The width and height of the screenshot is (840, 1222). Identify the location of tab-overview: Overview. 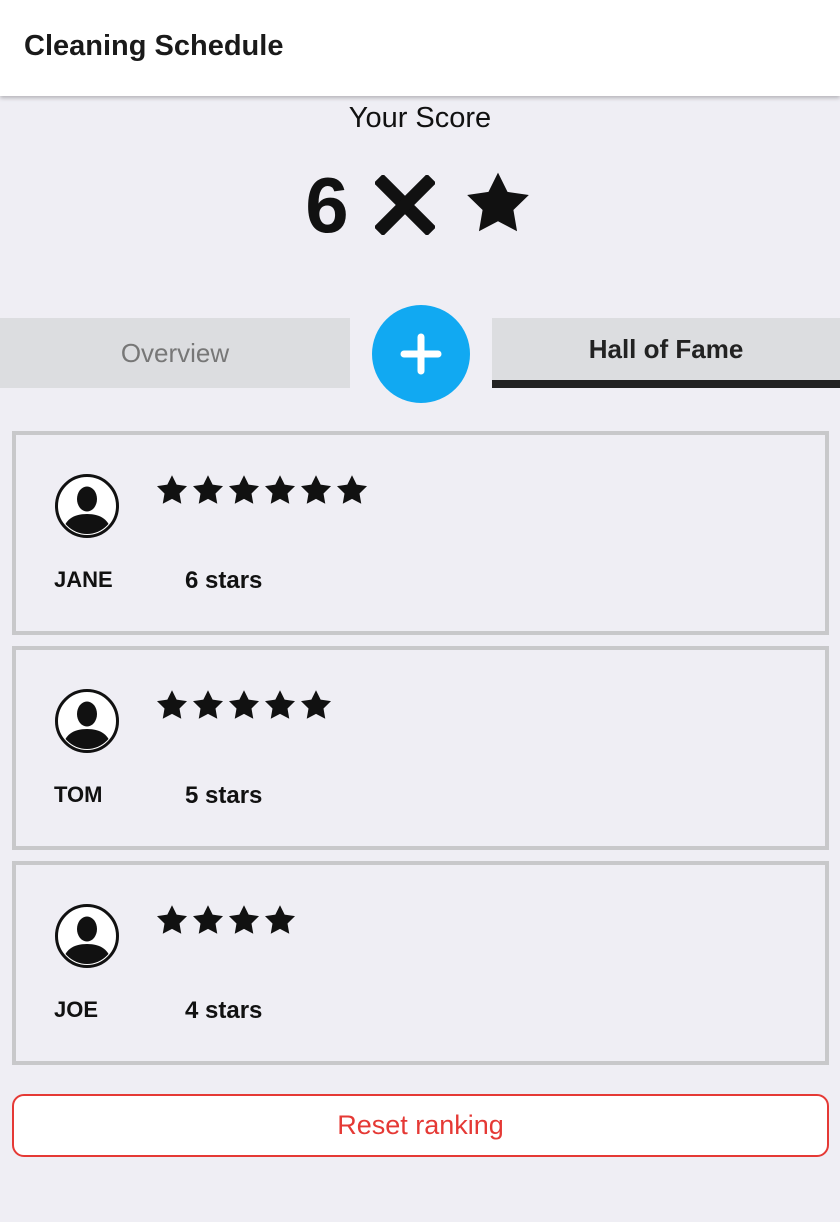
(175, 353).